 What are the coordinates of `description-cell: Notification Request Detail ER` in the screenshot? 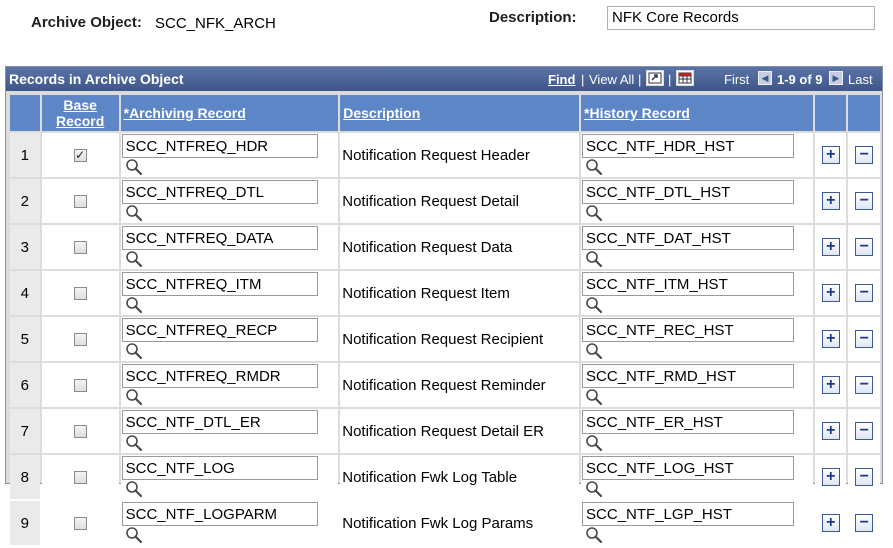 It's located at (460, 431).